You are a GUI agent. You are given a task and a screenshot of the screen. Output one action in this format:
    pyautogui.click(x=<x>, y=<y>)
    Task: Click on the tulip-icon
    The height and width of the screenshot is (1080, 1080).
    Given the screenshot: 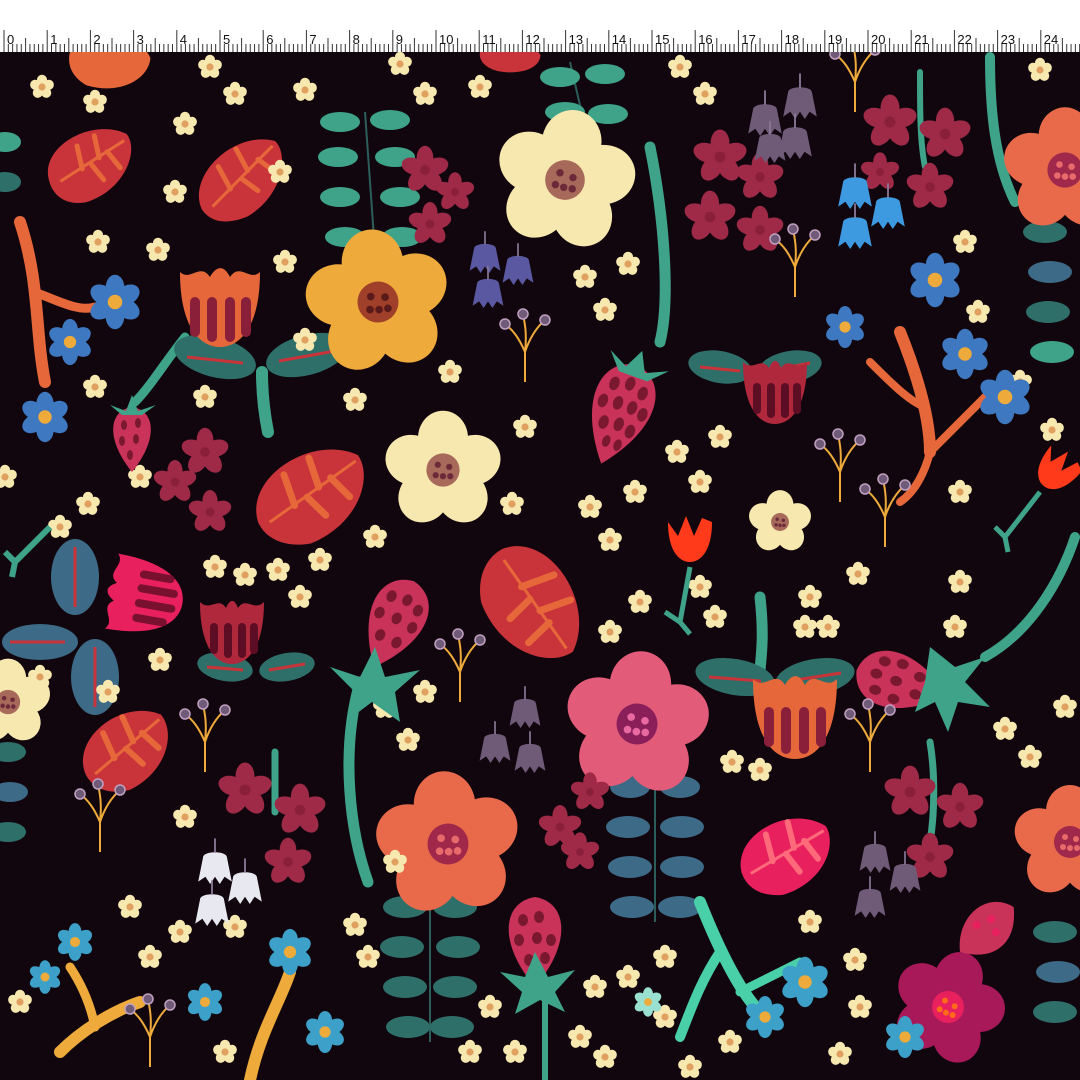 What is the action you would take?
    pyautogui.click(x=220, y=307)
    